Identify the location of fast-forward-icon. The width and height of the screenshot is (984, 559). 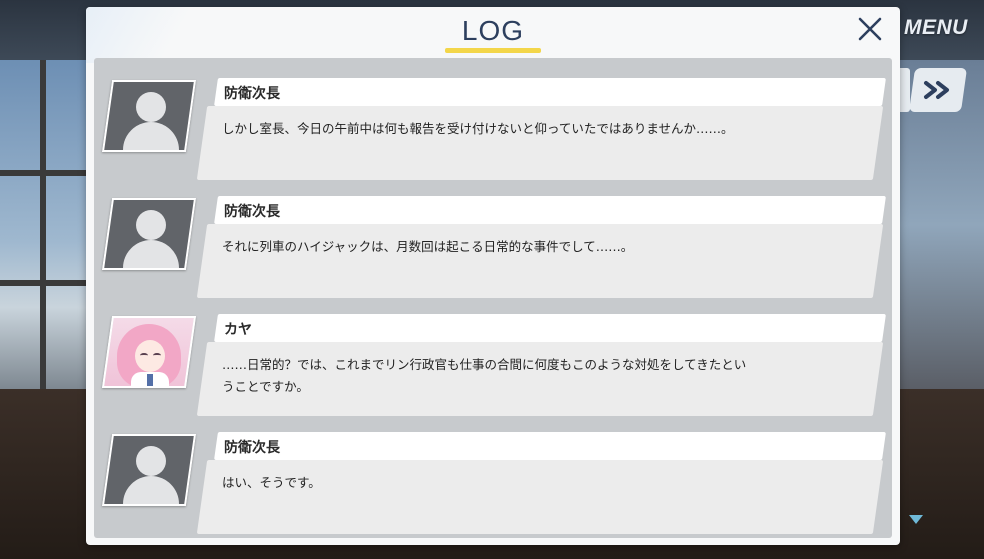
(936, 90).